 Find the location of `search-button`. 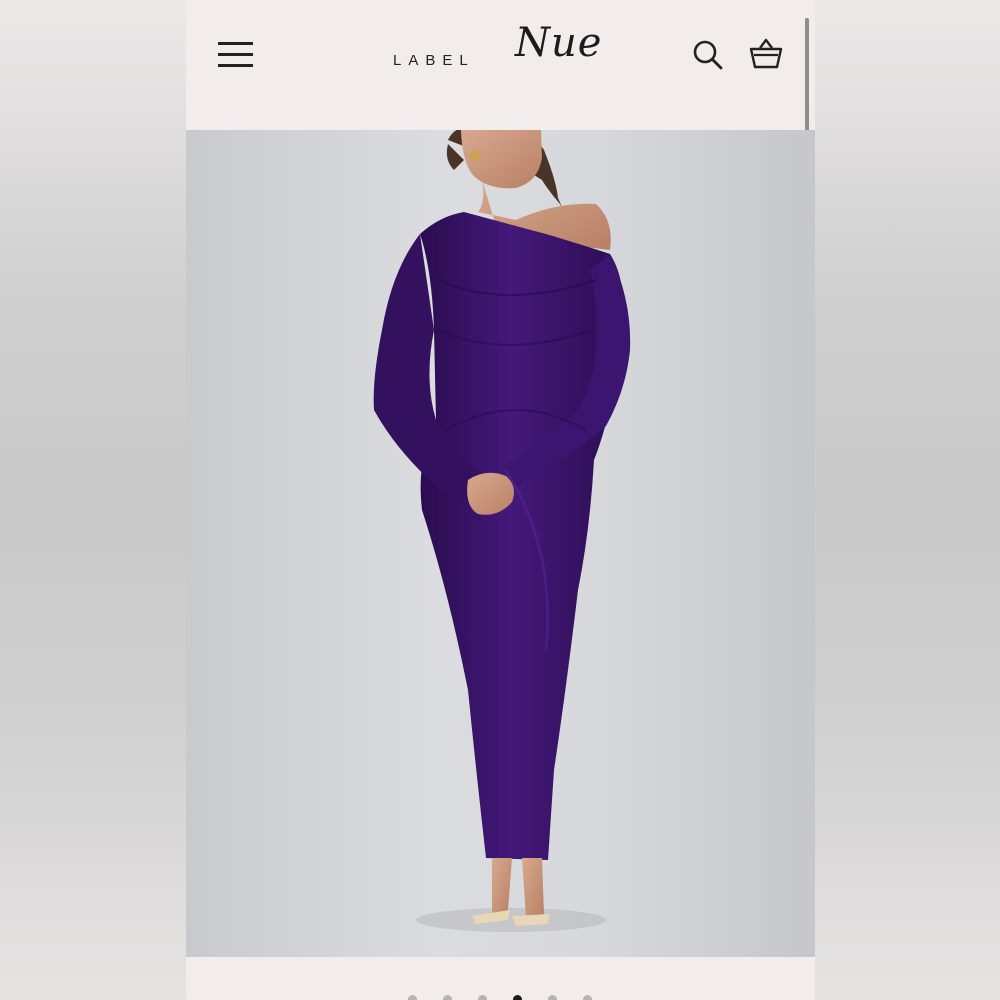

search-button is located at coordinates (708, 55).